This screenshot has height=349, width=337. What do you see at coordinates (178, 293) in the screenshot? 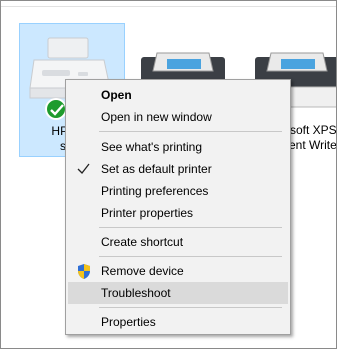
I see `menu-item-troubleshoot: Troubleshoot` at bounding box center [178, 293].